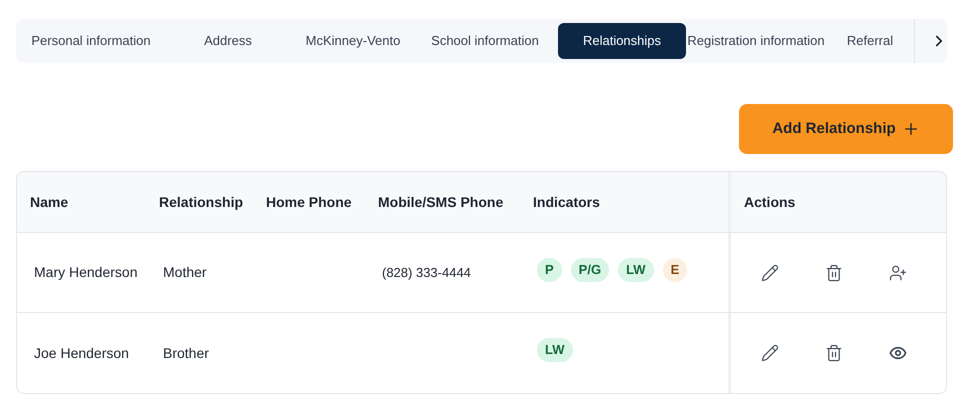 This screenshot has width=969, height=415. I want to click on column-header: Home Phone, so click(309, 202).